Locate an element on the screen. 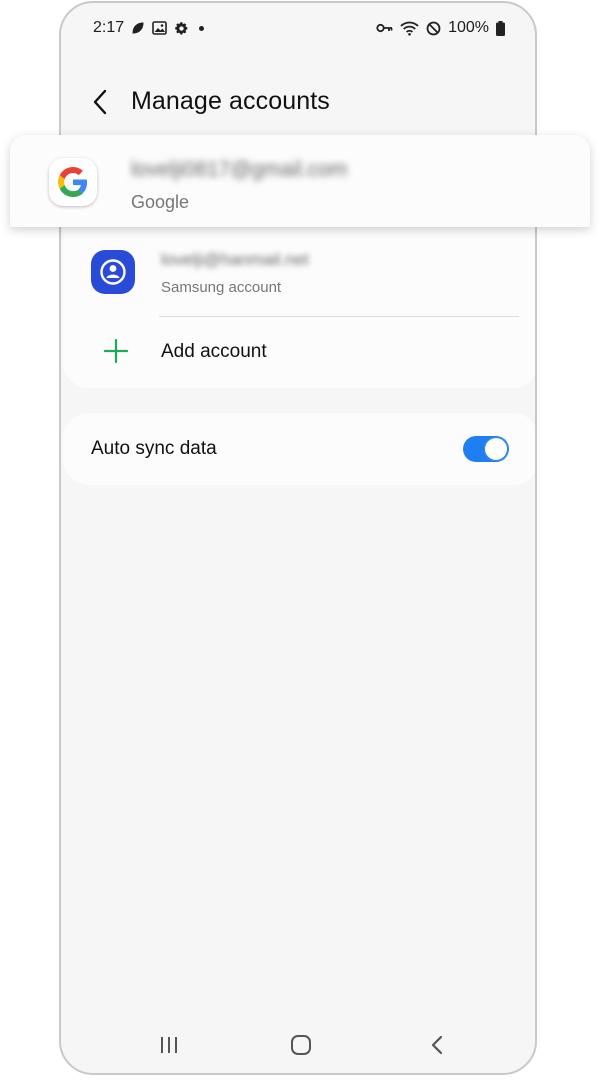 This screenshot has height=1080, width=600. google-icon is located at coordinates (73, 182).